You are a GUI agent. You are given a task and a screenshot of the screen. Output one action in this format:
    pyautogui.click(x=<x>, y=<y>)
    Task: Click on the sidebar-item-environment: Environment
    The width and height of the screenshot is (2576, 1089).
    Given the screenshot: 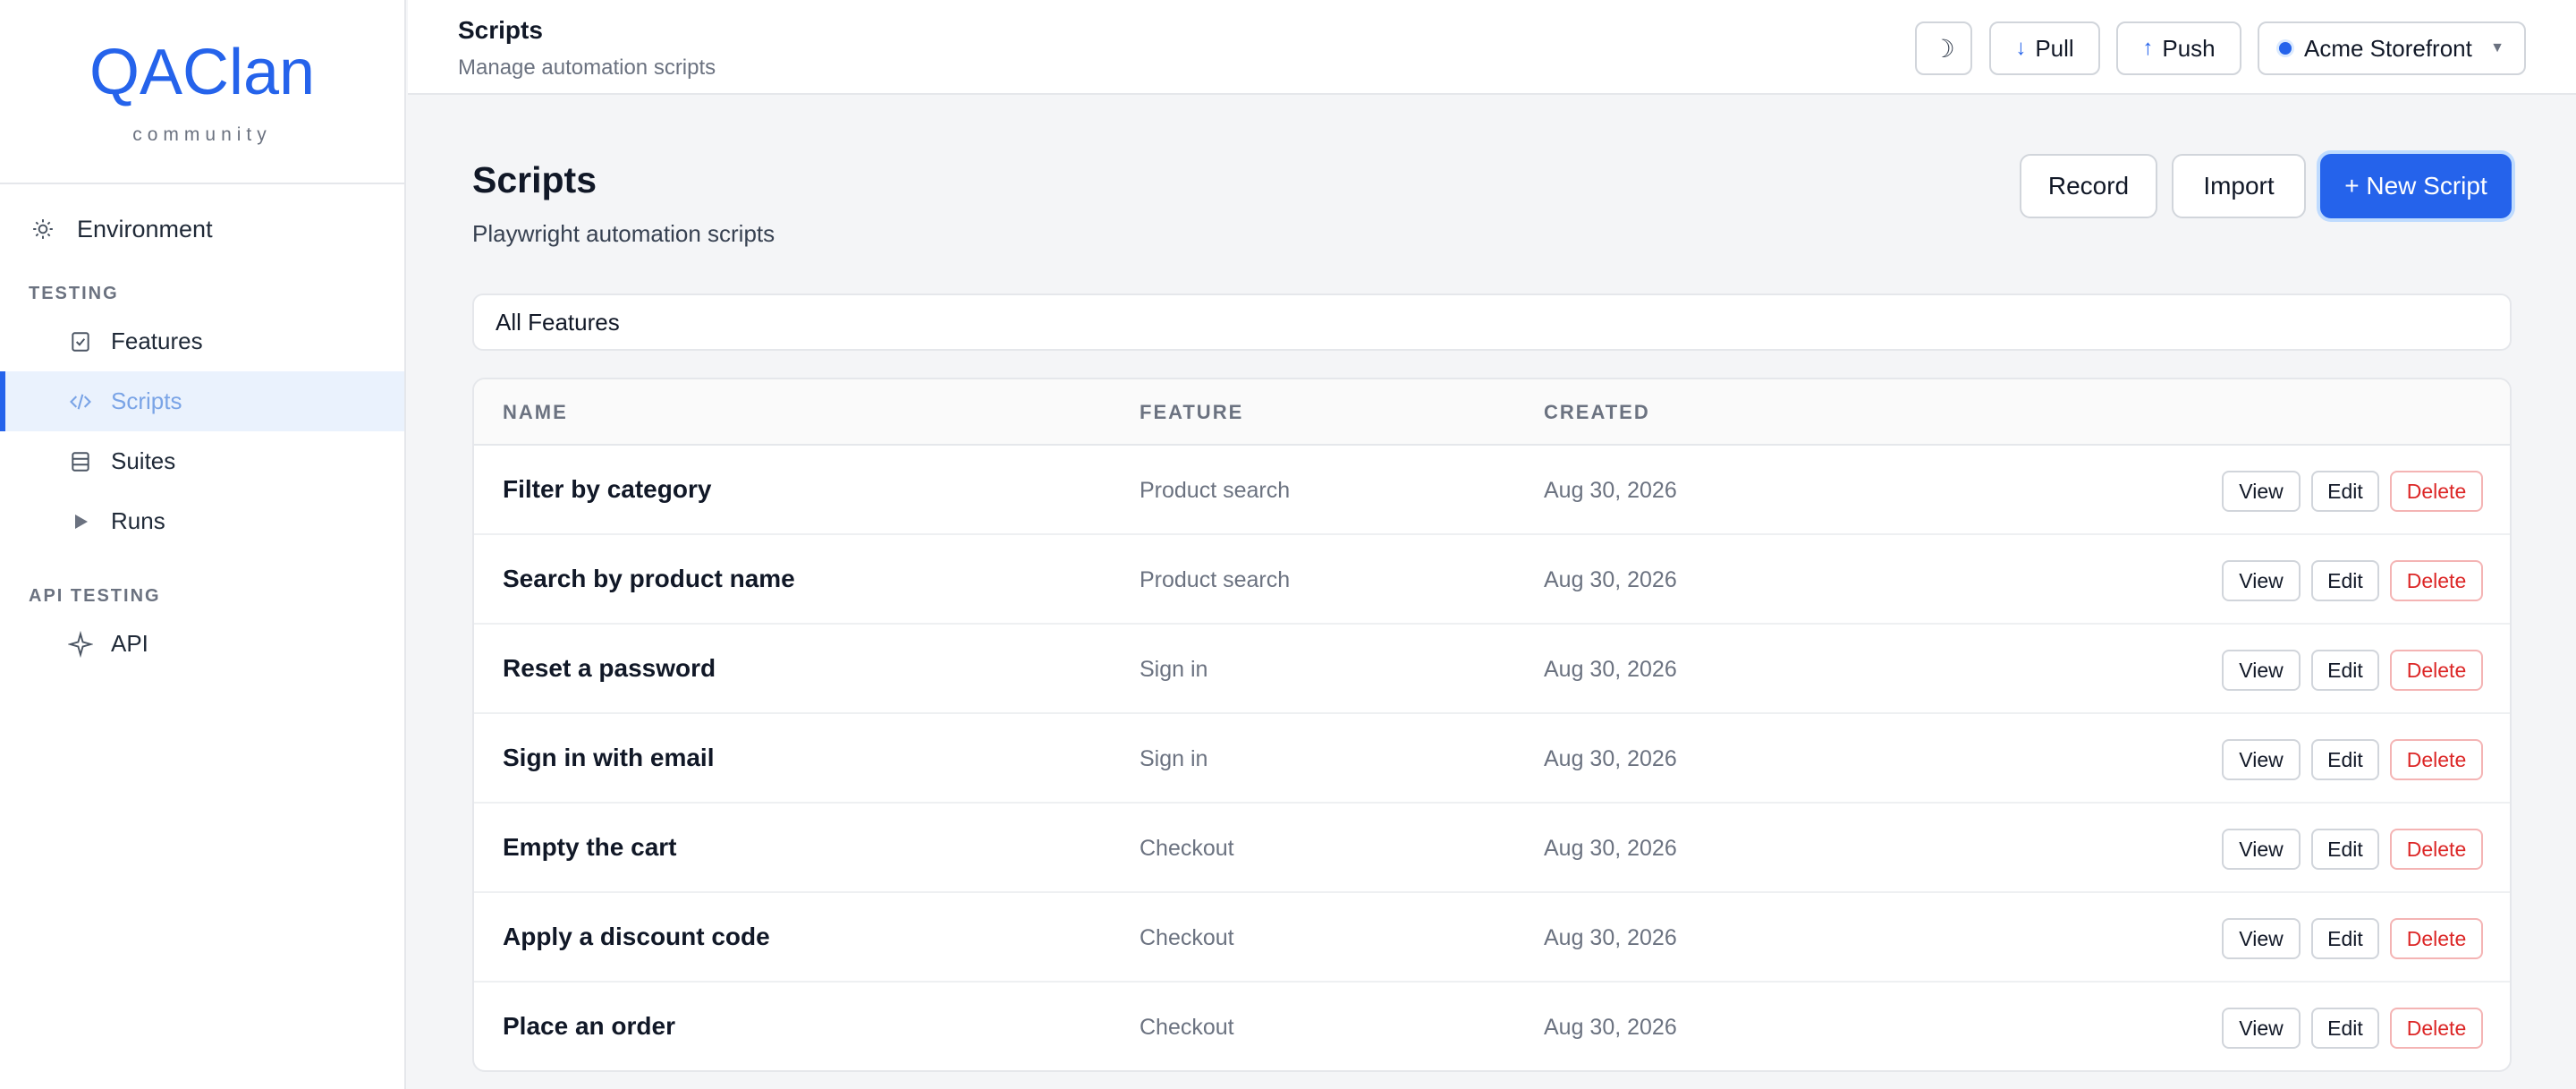 What is the action you would take?
    pyautogui.click(x=202, y=229)
    